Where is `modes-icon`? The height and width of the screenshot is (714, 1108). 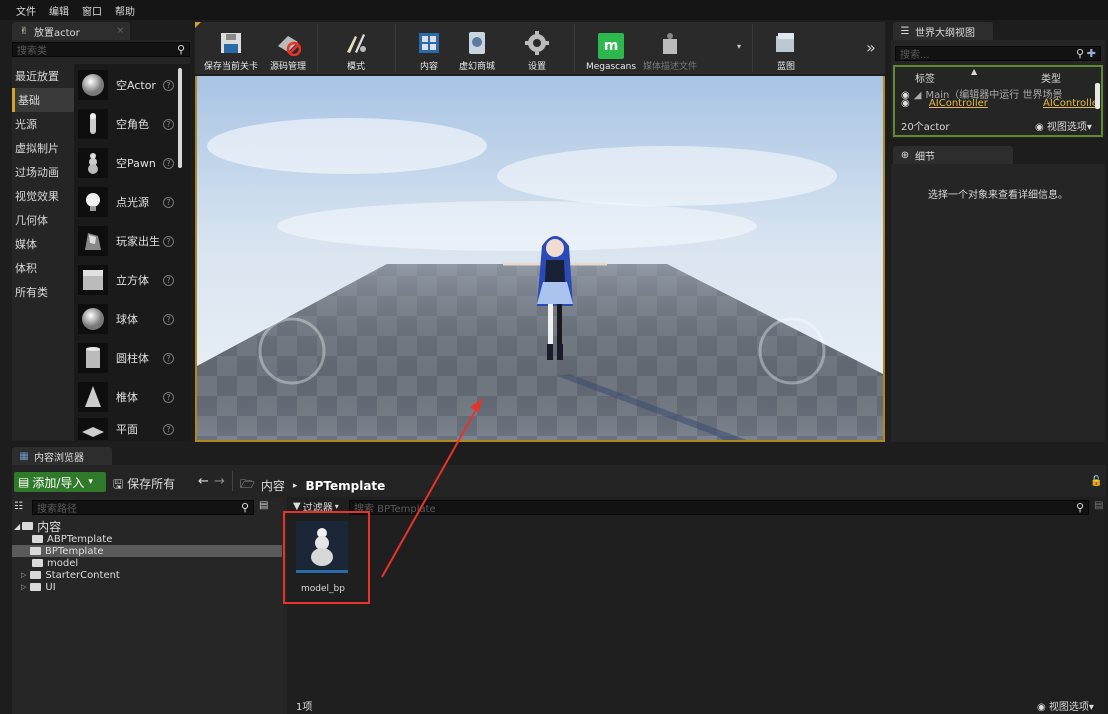
modes-icon is located at coordinates (356, 43).